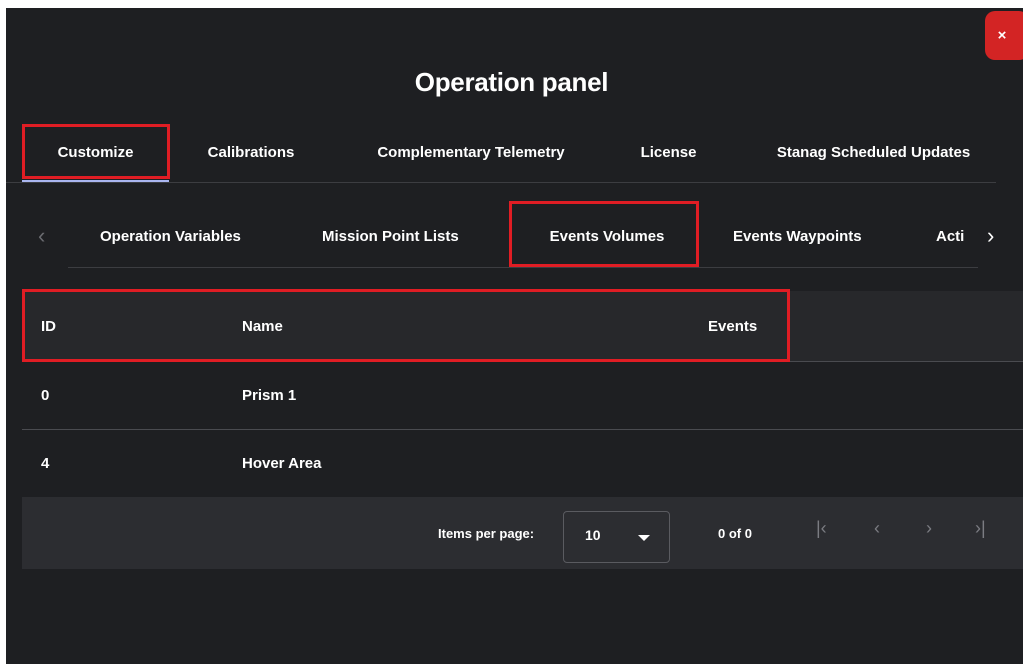 The image size is (1023, 664). Describe the element at coordinates (511, 82) in the screenshot. I see `page-title: Operation panel` at that location.